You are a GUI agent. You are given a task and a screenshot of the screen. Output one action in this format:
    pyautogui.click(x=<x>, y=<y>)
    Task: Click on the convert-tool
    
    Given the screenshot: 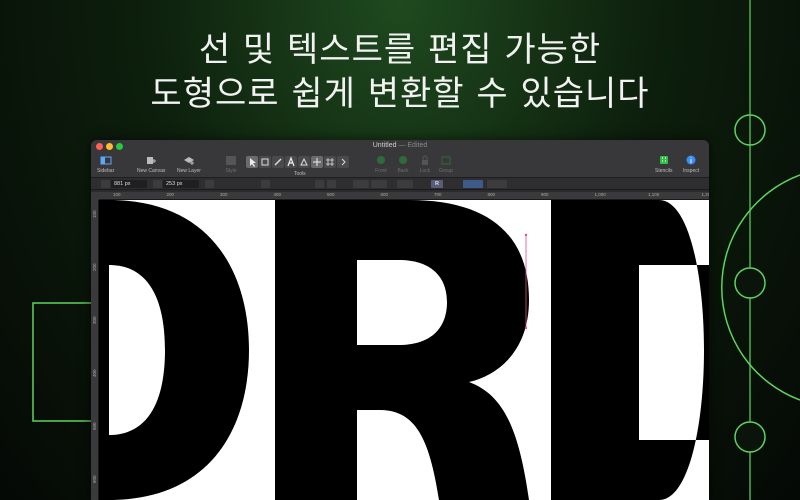 What is the action you would take?
    pyautogui.click(x=317, y=162)
    